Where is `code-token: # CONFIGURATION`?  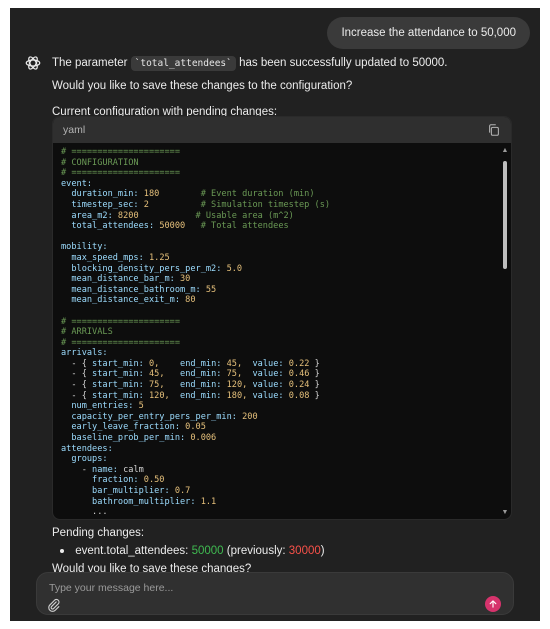
code-token: # CONFIGURATION is located at coordinates (100, 162).